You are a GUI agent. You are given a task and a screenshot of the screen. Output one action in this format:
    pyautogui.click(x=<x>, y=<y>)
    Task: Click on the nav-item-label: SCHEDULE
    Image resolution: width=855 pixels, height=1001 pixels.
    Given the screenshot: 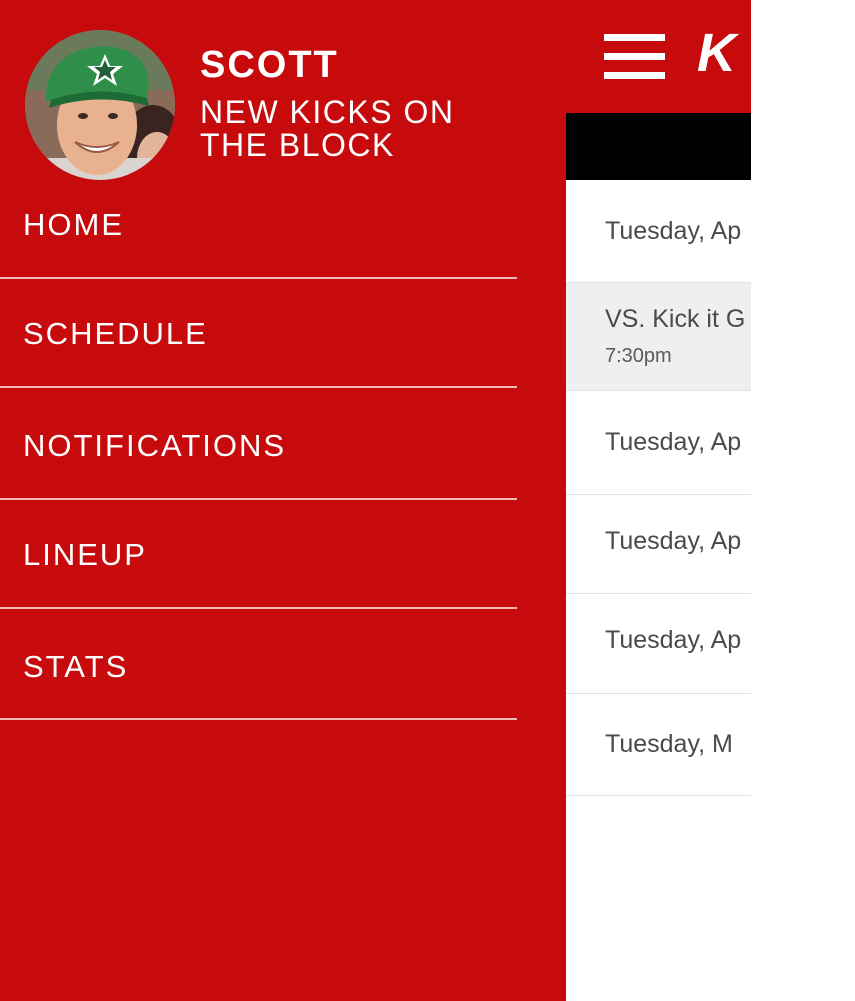 What is the action you would take?
    pyautogui.click(x=115, y=333)
    